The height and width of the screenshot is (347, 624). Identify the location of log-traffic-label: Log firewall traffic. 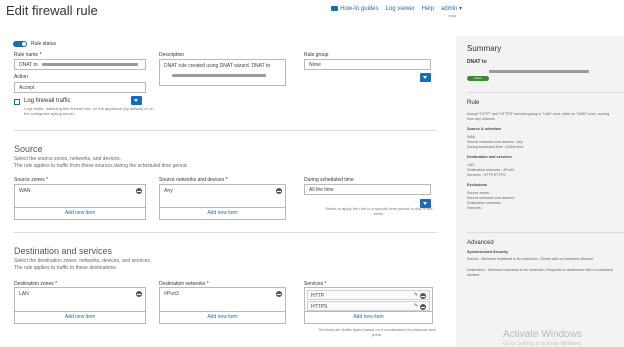
(47, 101).